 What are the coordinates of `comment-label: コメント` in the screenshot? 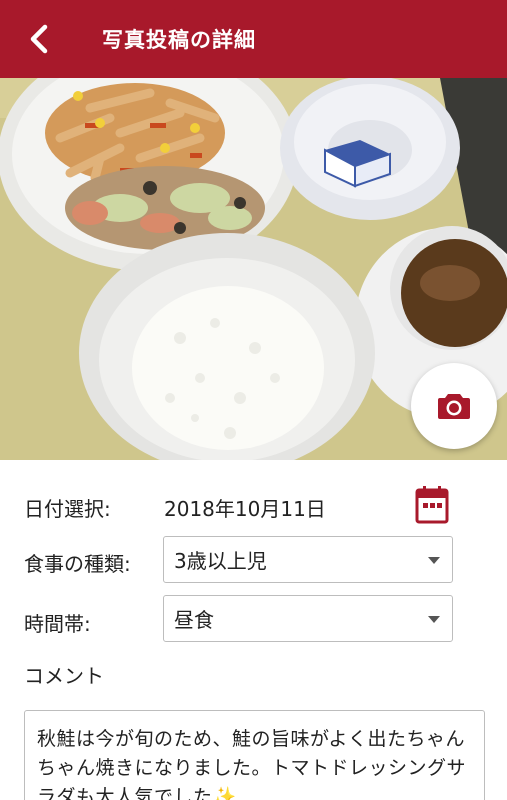 It's located at (64, 676).